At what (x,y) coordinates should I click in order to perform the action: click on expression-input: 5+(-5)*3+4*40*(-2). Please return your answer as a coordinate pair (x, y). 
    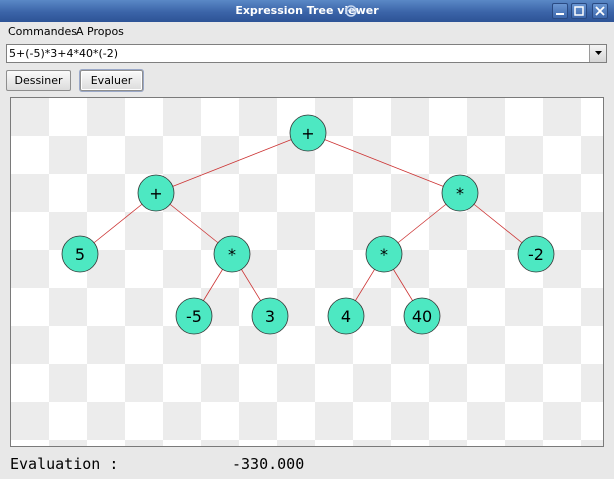
    Looking at the image, I should click on (63, 53).